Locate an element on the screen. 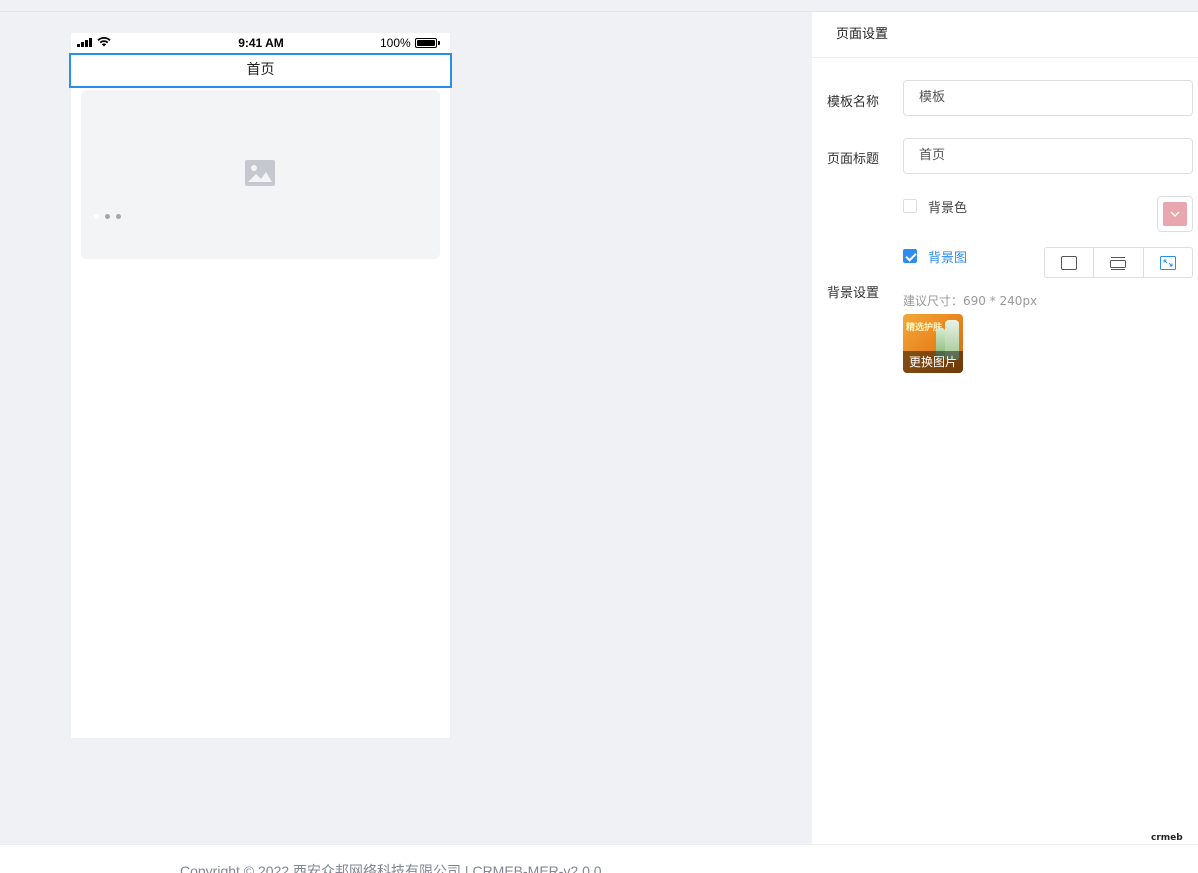 The height and width of the screenshot is (873, 1198). template-name-input: 模板 is located at coordinates (1048, 98).